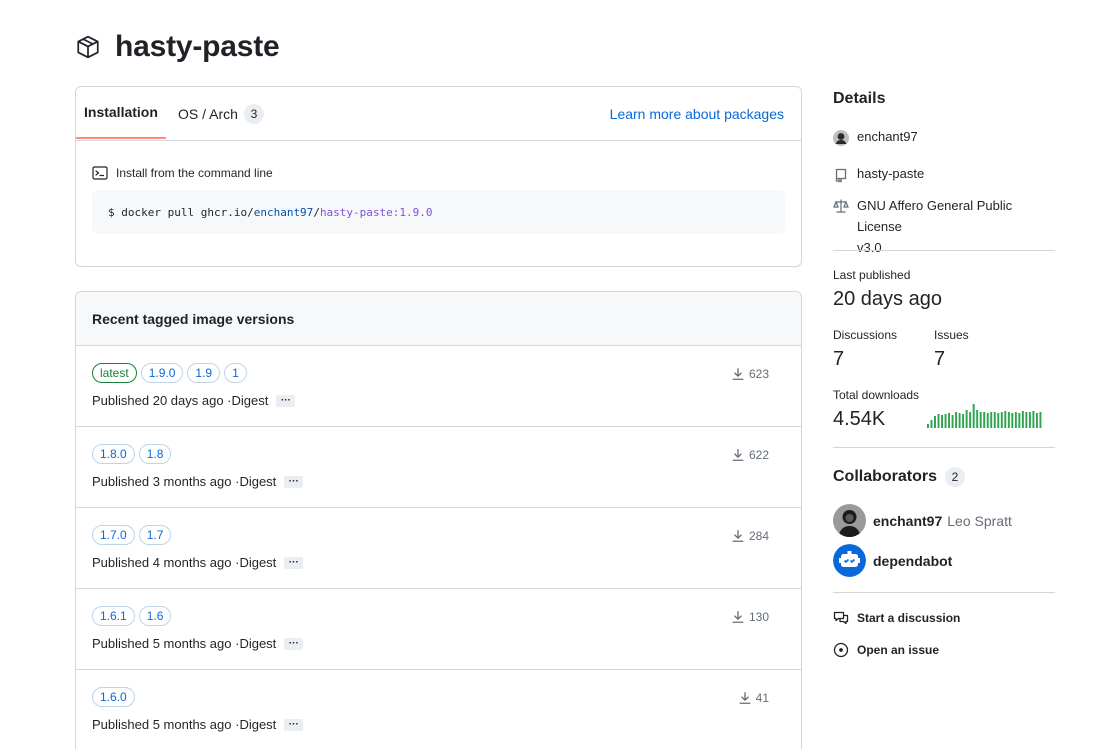  What do you see at coordinates (114, 373) in the screenshot?
I see `version-tag-latest: latest` at bounding box center [114, 373].